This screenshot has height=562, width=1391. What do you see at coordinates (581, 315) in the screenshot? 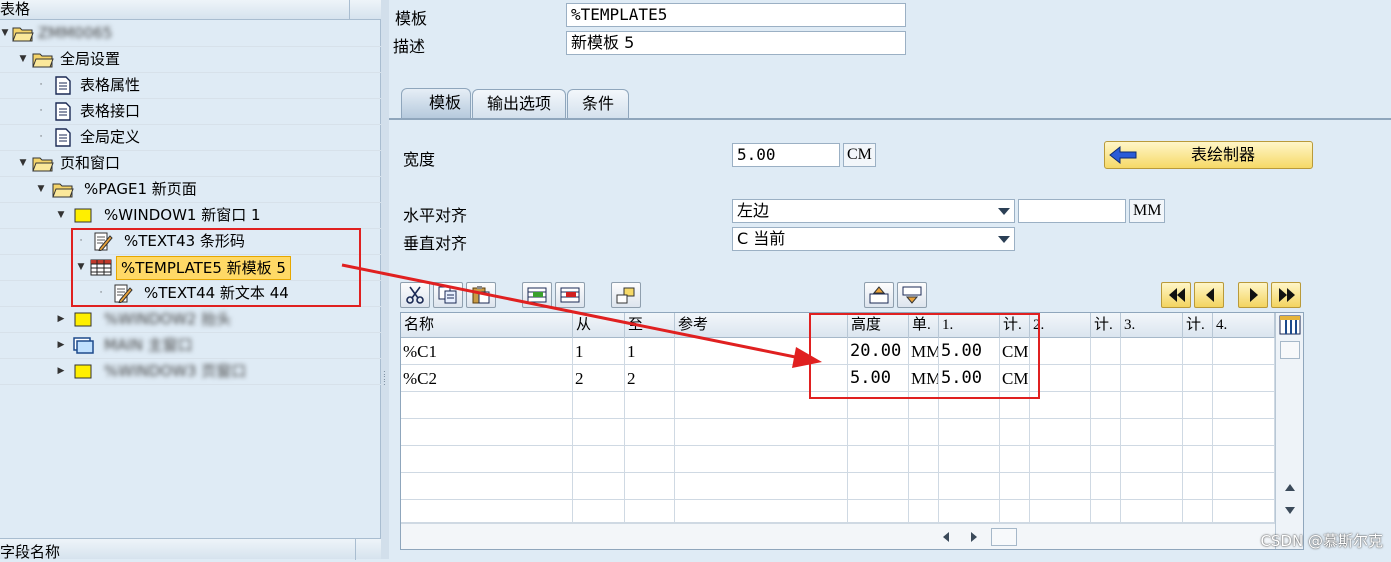
I see `annotation-arrow` at bounding box center [581, 315].